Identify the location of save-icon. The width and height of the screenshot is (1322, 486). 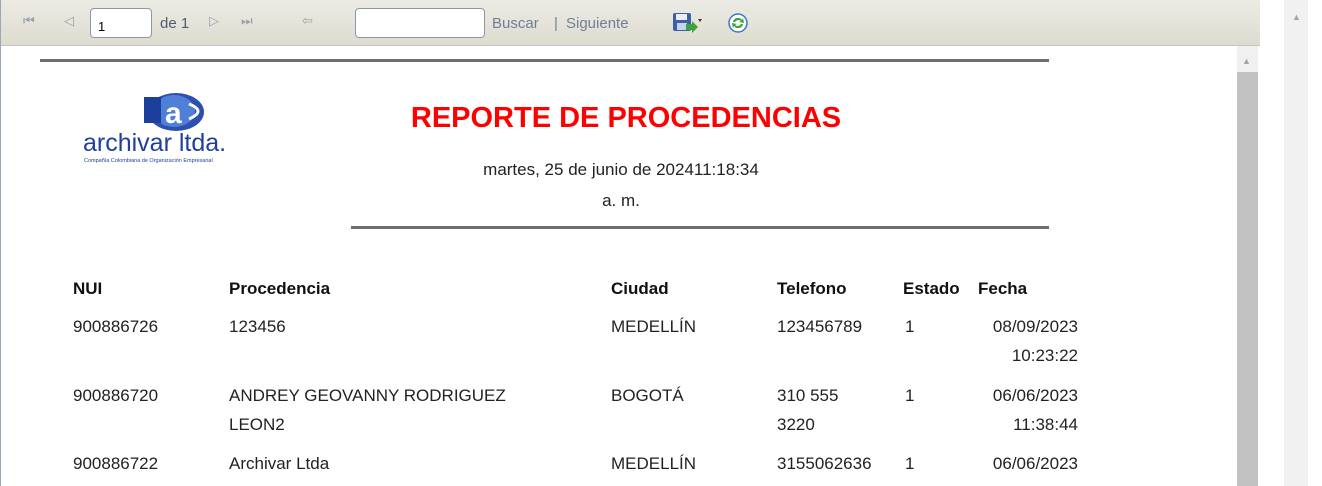
(687, 25).